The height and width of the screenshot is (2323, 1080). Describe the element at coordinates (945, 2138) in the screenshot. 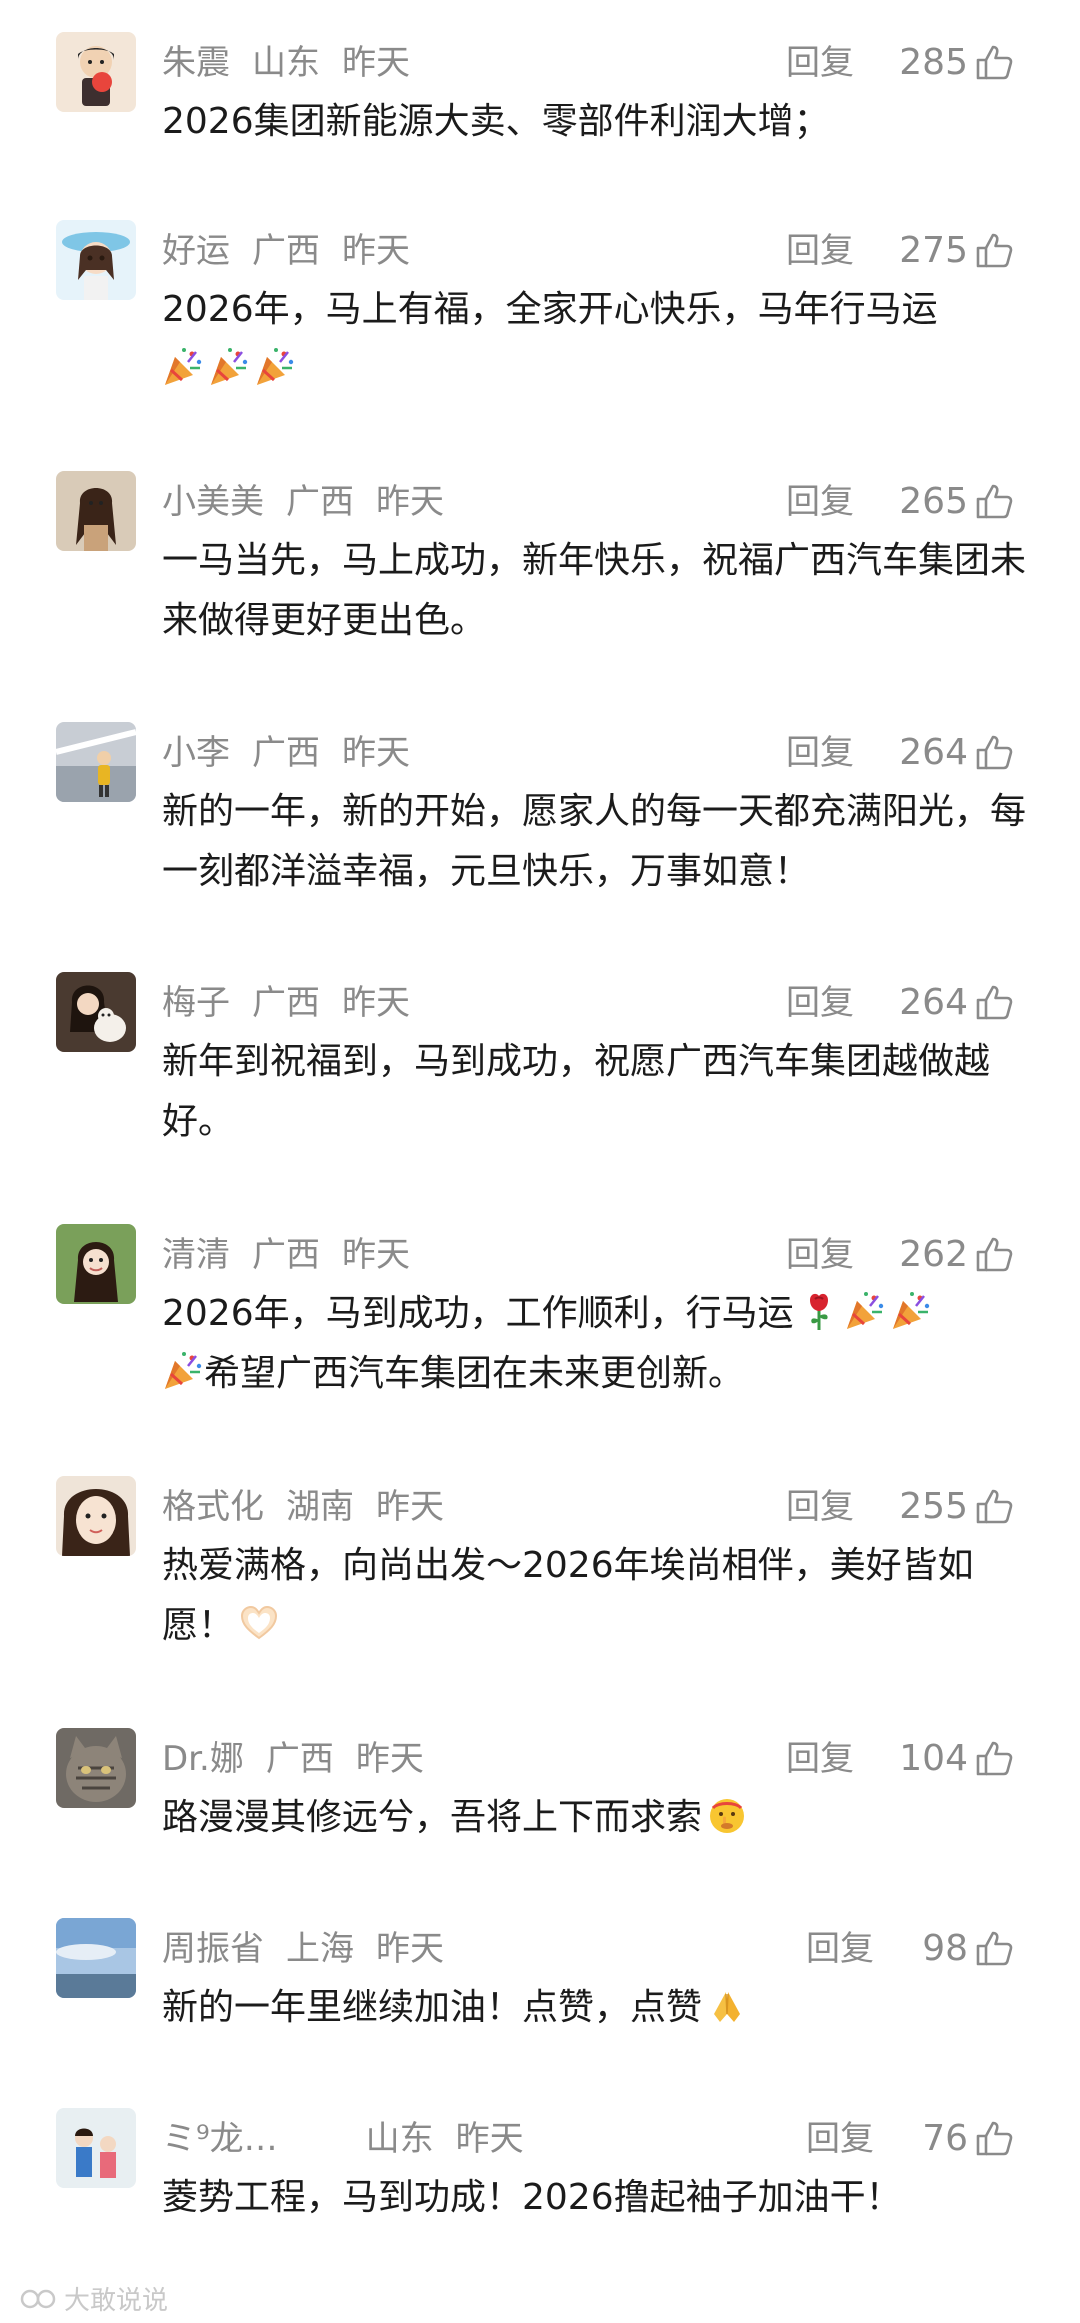

I see `like-count: 76` at that location.